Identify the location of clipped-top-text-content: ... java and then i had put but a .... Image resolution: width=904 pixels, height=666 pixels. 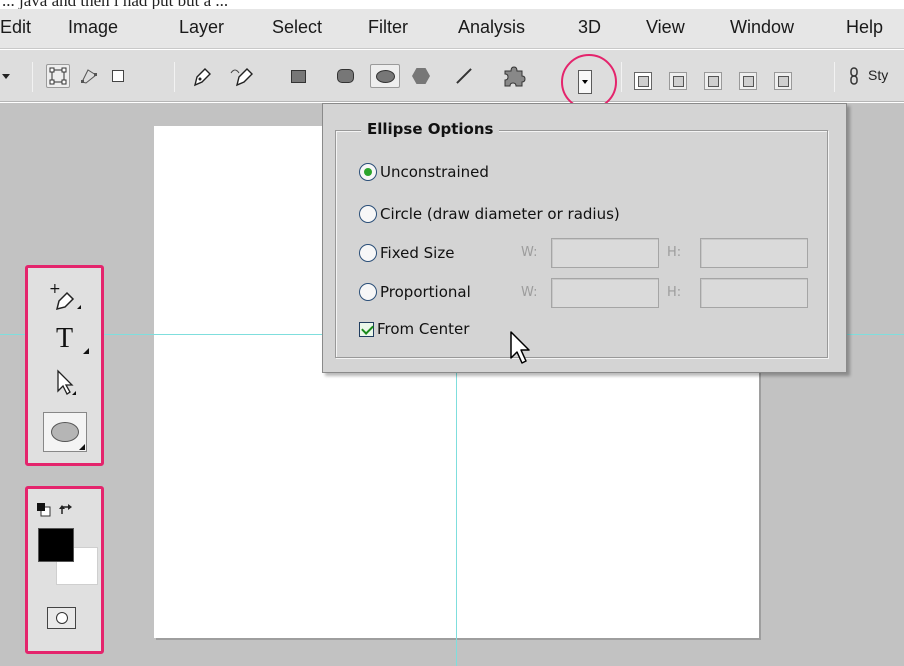
(115, 4).